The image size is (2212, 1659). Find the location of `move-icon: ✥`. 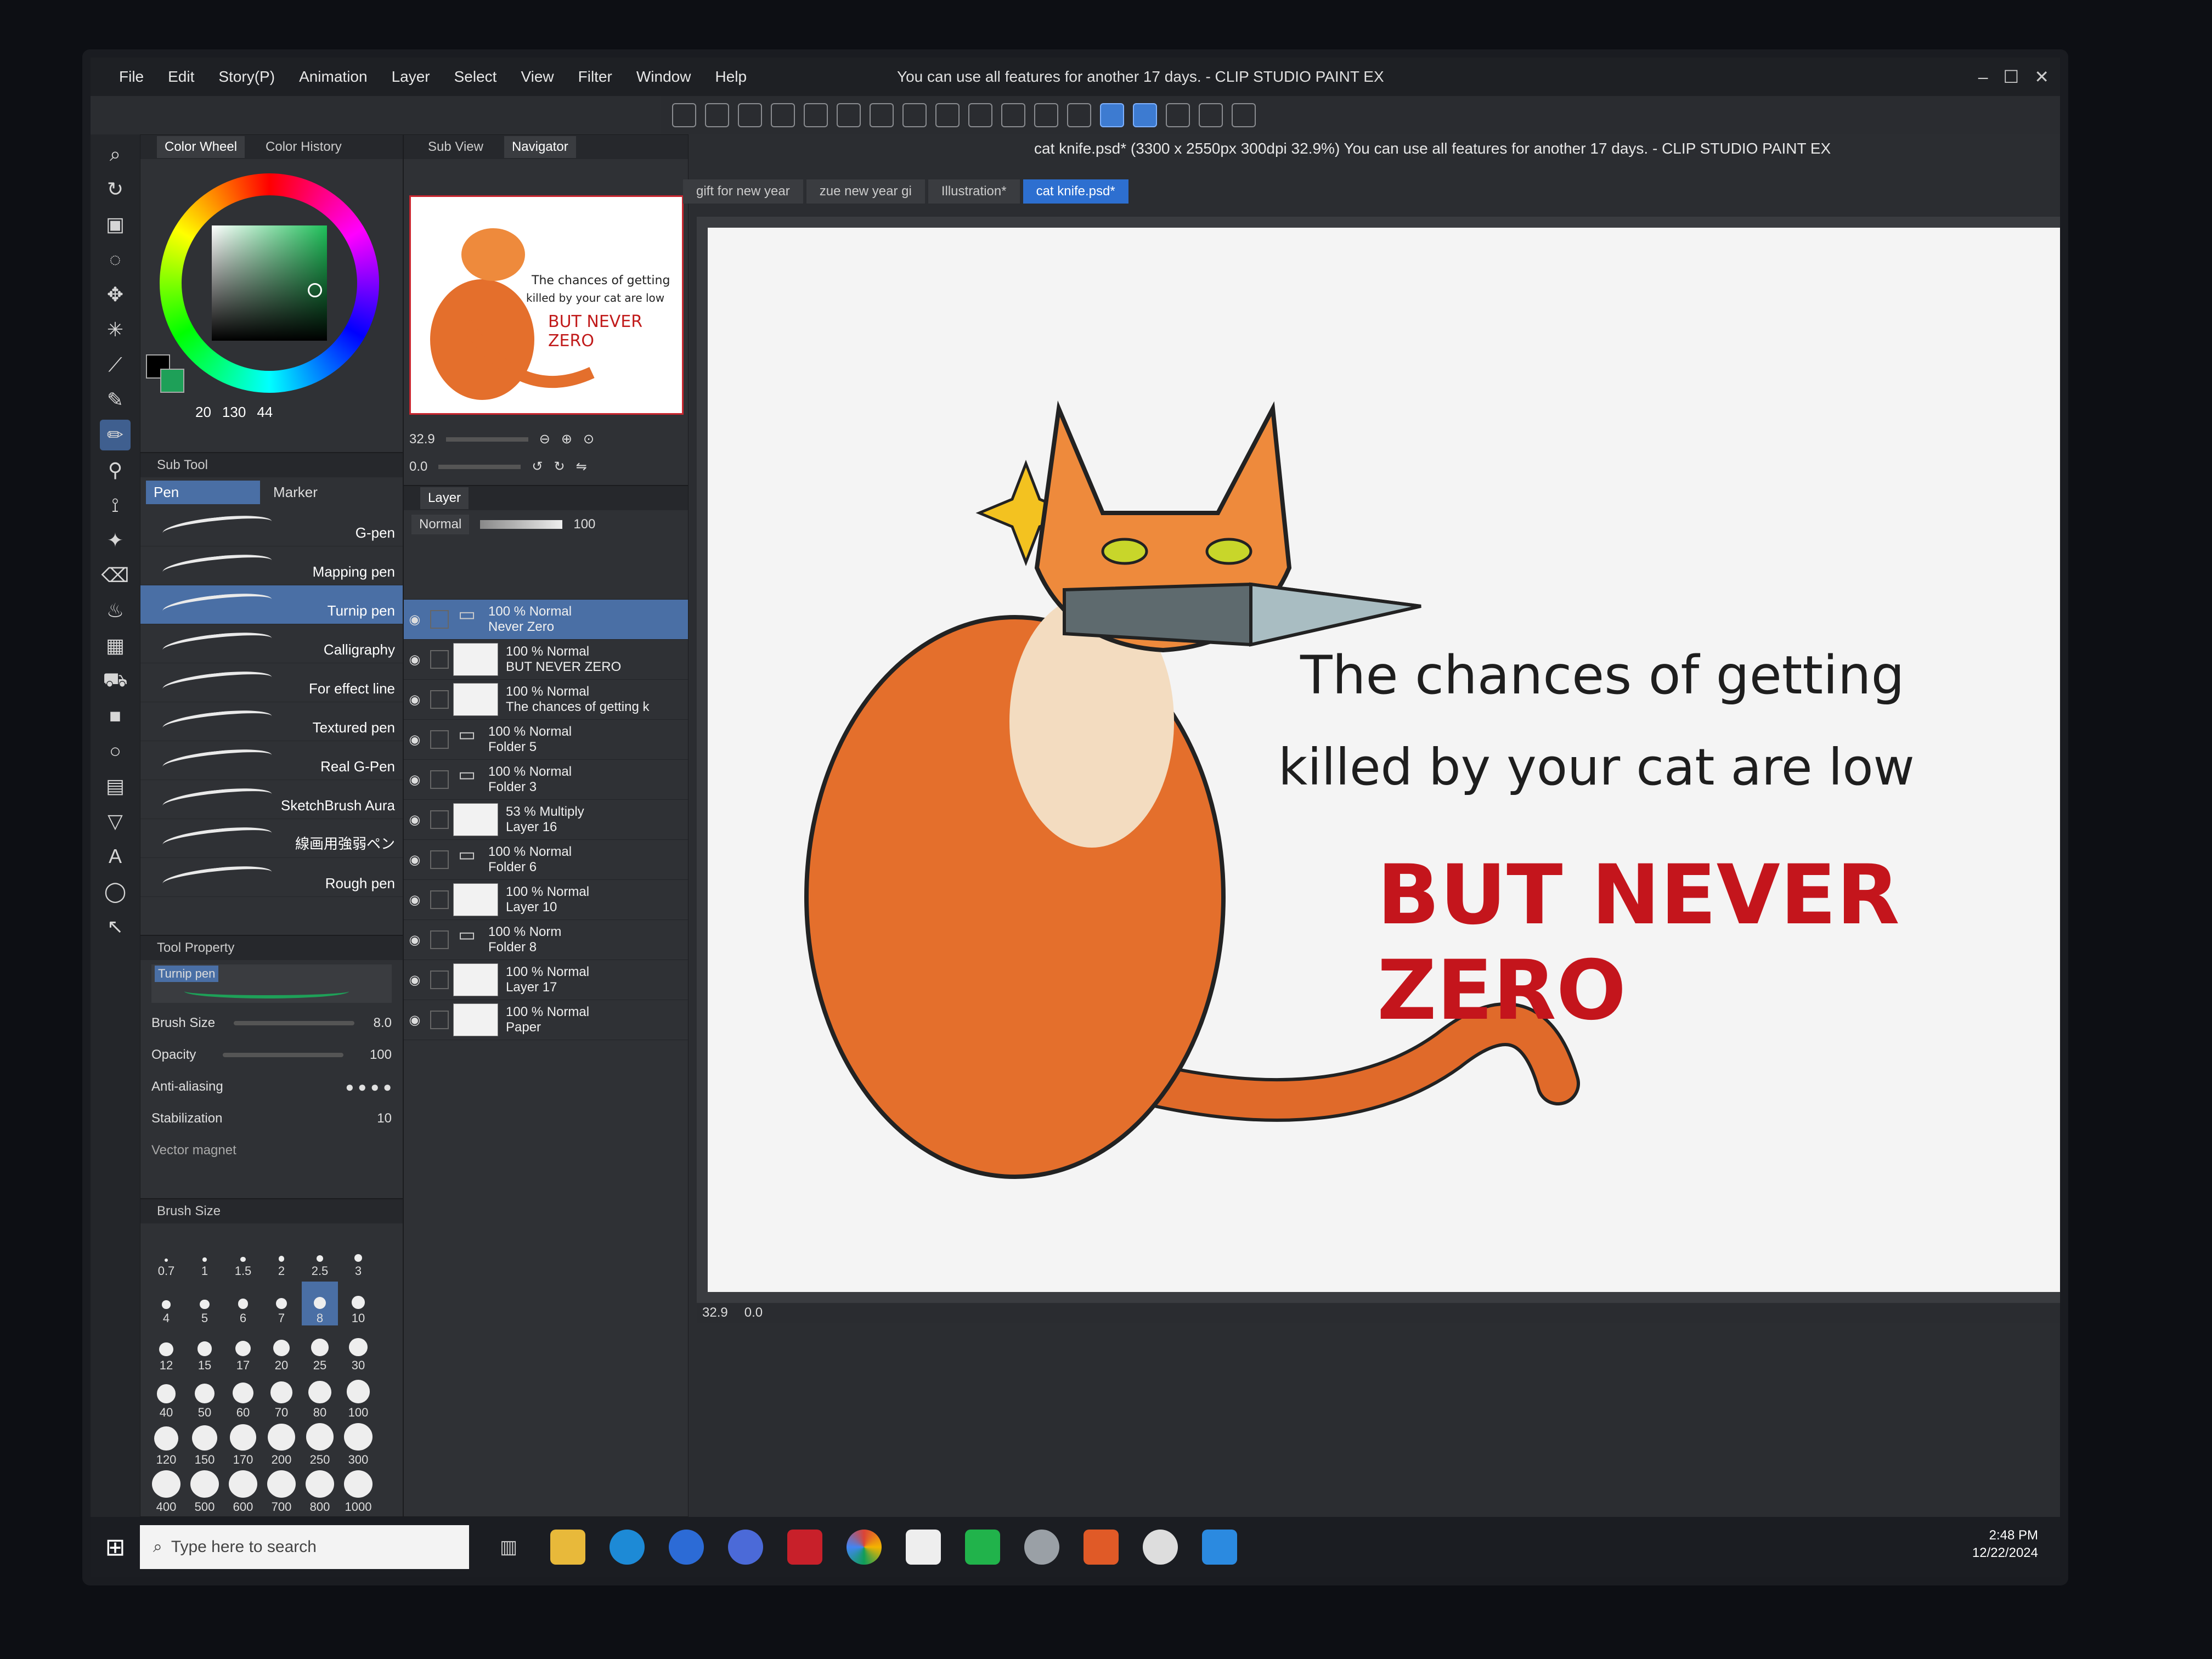

move-icon: ✥ is located at coordinates (116, 295).